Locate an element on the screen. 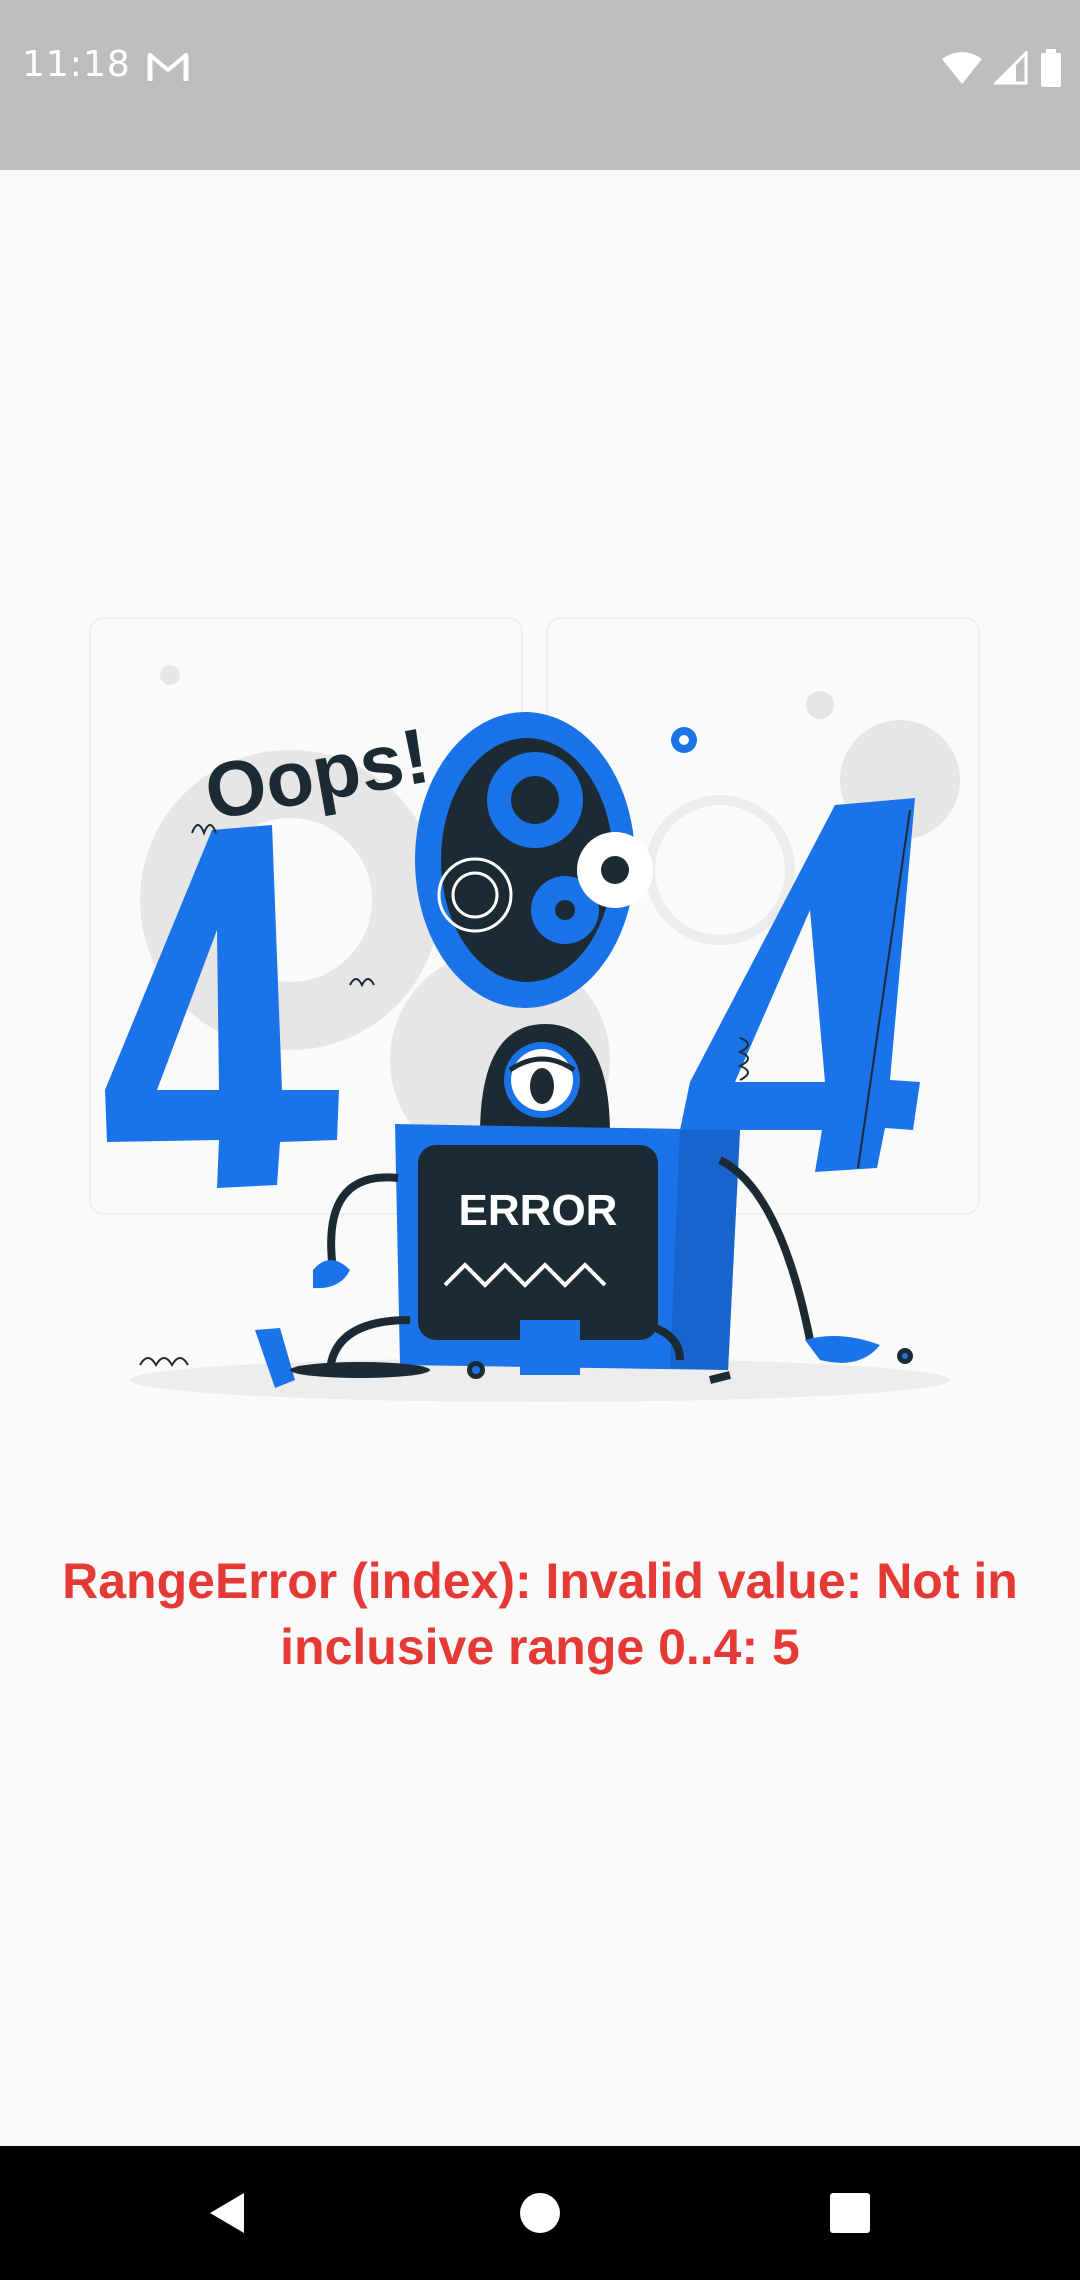 This screenshot has width=1080, height=2280. recents-icon is located at coordinates (850, 2213).